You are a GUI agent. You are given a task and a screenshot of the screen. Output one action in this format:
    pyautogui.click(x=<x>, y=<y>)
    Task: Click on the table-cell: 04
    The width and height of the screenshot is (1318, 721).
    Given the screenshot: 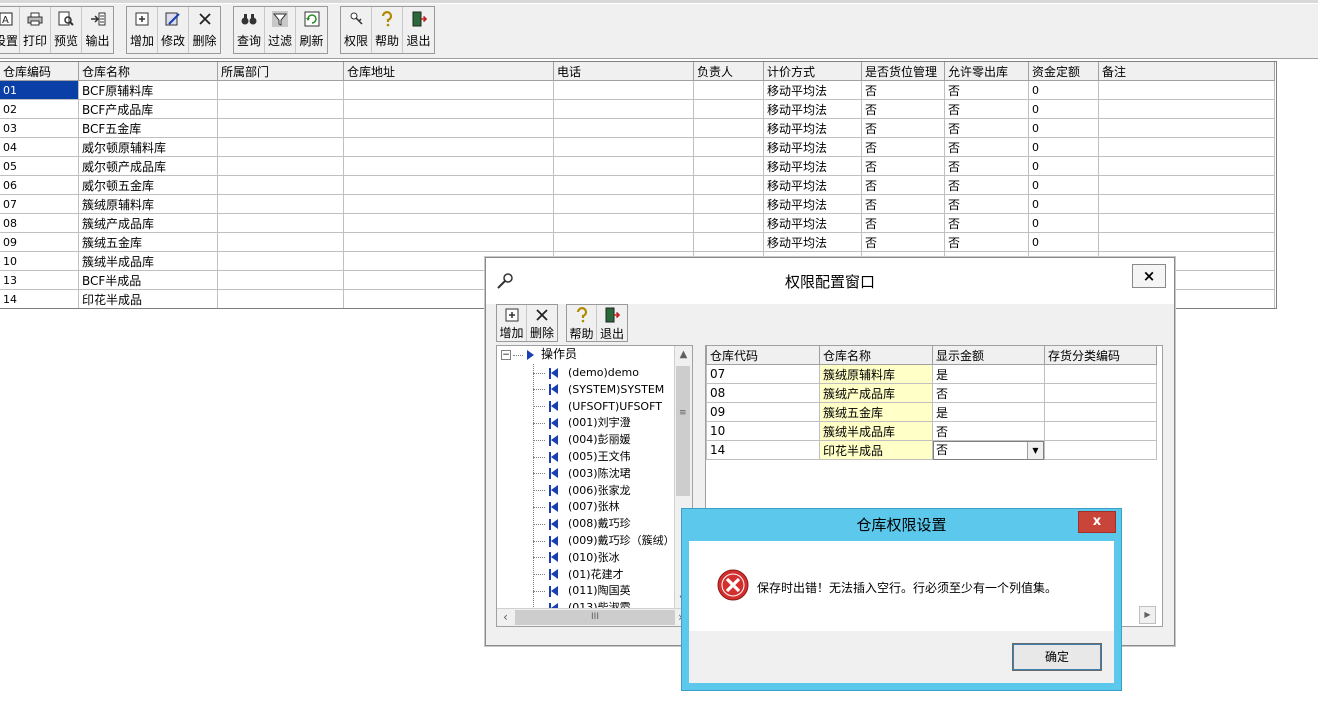 What is the action you would take?
    pyautogui.click(x=39, y=147)
    